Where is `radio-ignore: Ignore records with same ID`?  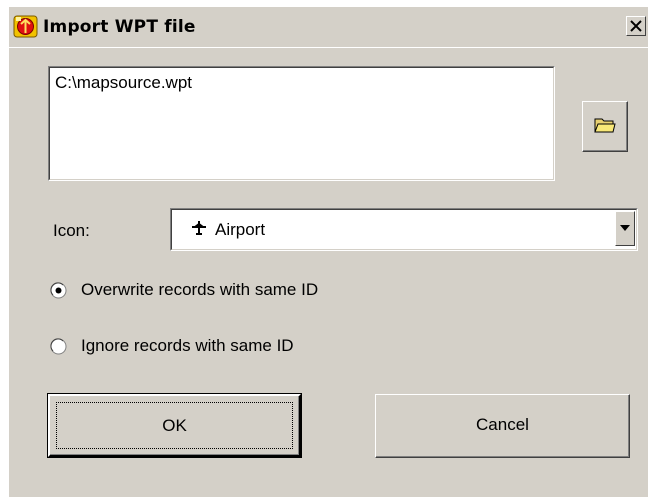 radio-ignore: Ignore records with same ID is located at coordinates (210, 347).